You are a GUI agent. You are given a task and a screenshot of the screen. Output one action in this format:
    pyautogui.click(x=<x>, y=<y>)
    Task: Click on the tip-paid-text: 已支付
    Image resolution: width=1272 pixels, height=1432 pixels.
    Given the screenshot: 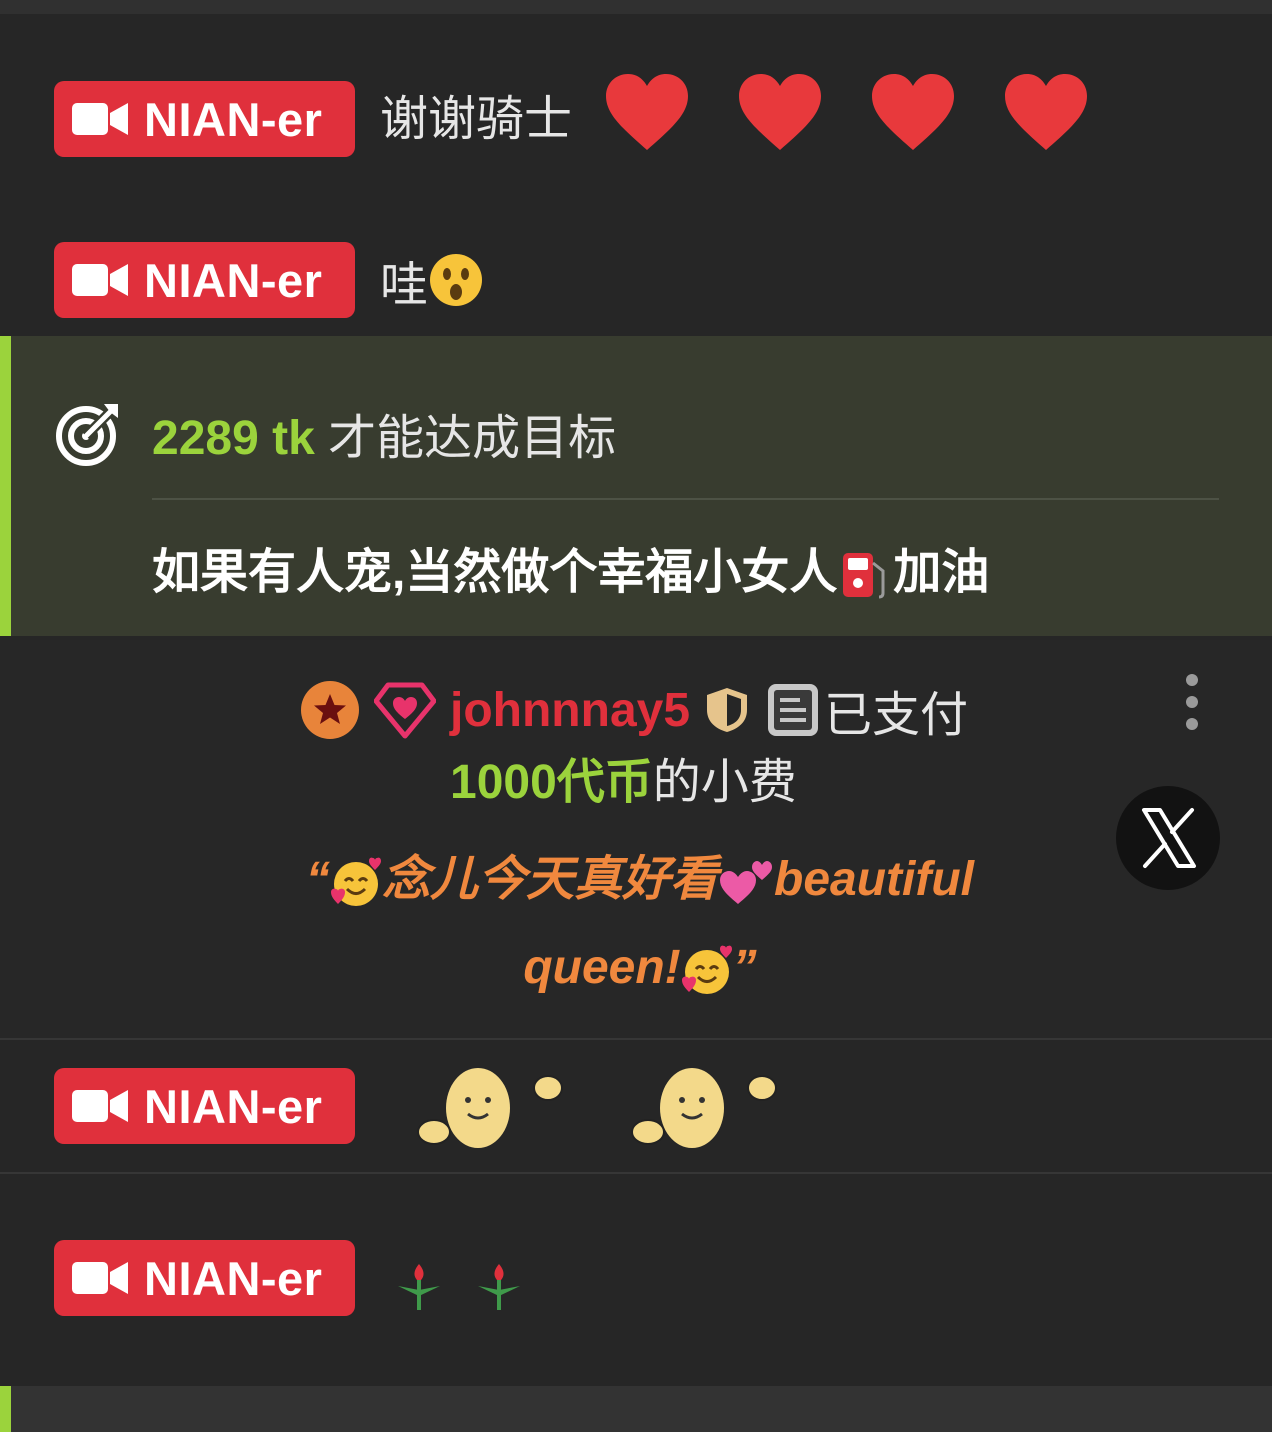 What is the action you would take?
    pyautogui.click(x=896, y=715)
    